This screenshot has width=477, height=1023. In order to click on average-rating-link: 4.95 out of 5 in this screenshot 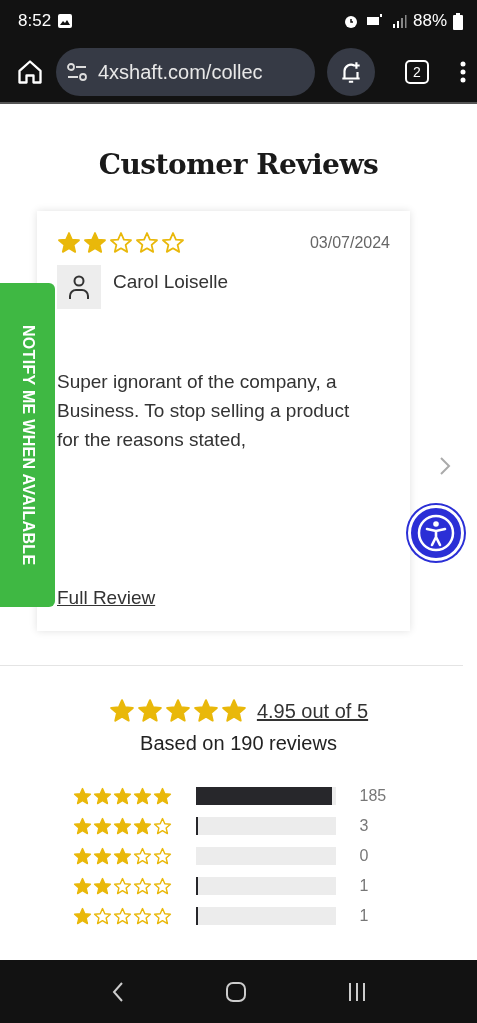, I will do `click(312, 711)`.